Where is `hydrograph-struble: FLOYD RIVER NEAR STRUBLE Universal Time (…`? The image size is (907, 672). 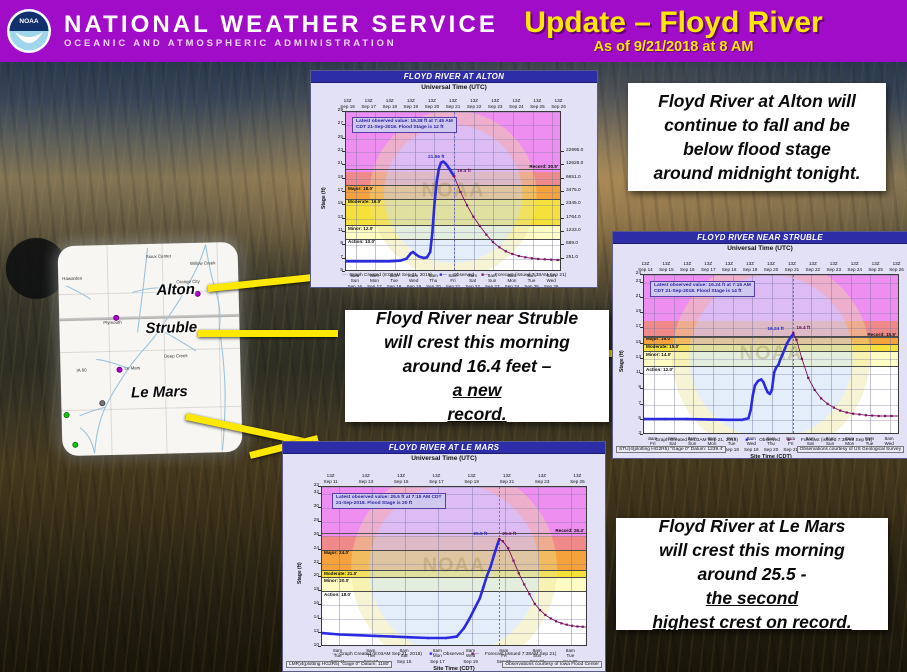 hydrograph-struble: FLOYD RIVER NEAR STRUBLE Universal Time (… is located at coordinates (759, 345).